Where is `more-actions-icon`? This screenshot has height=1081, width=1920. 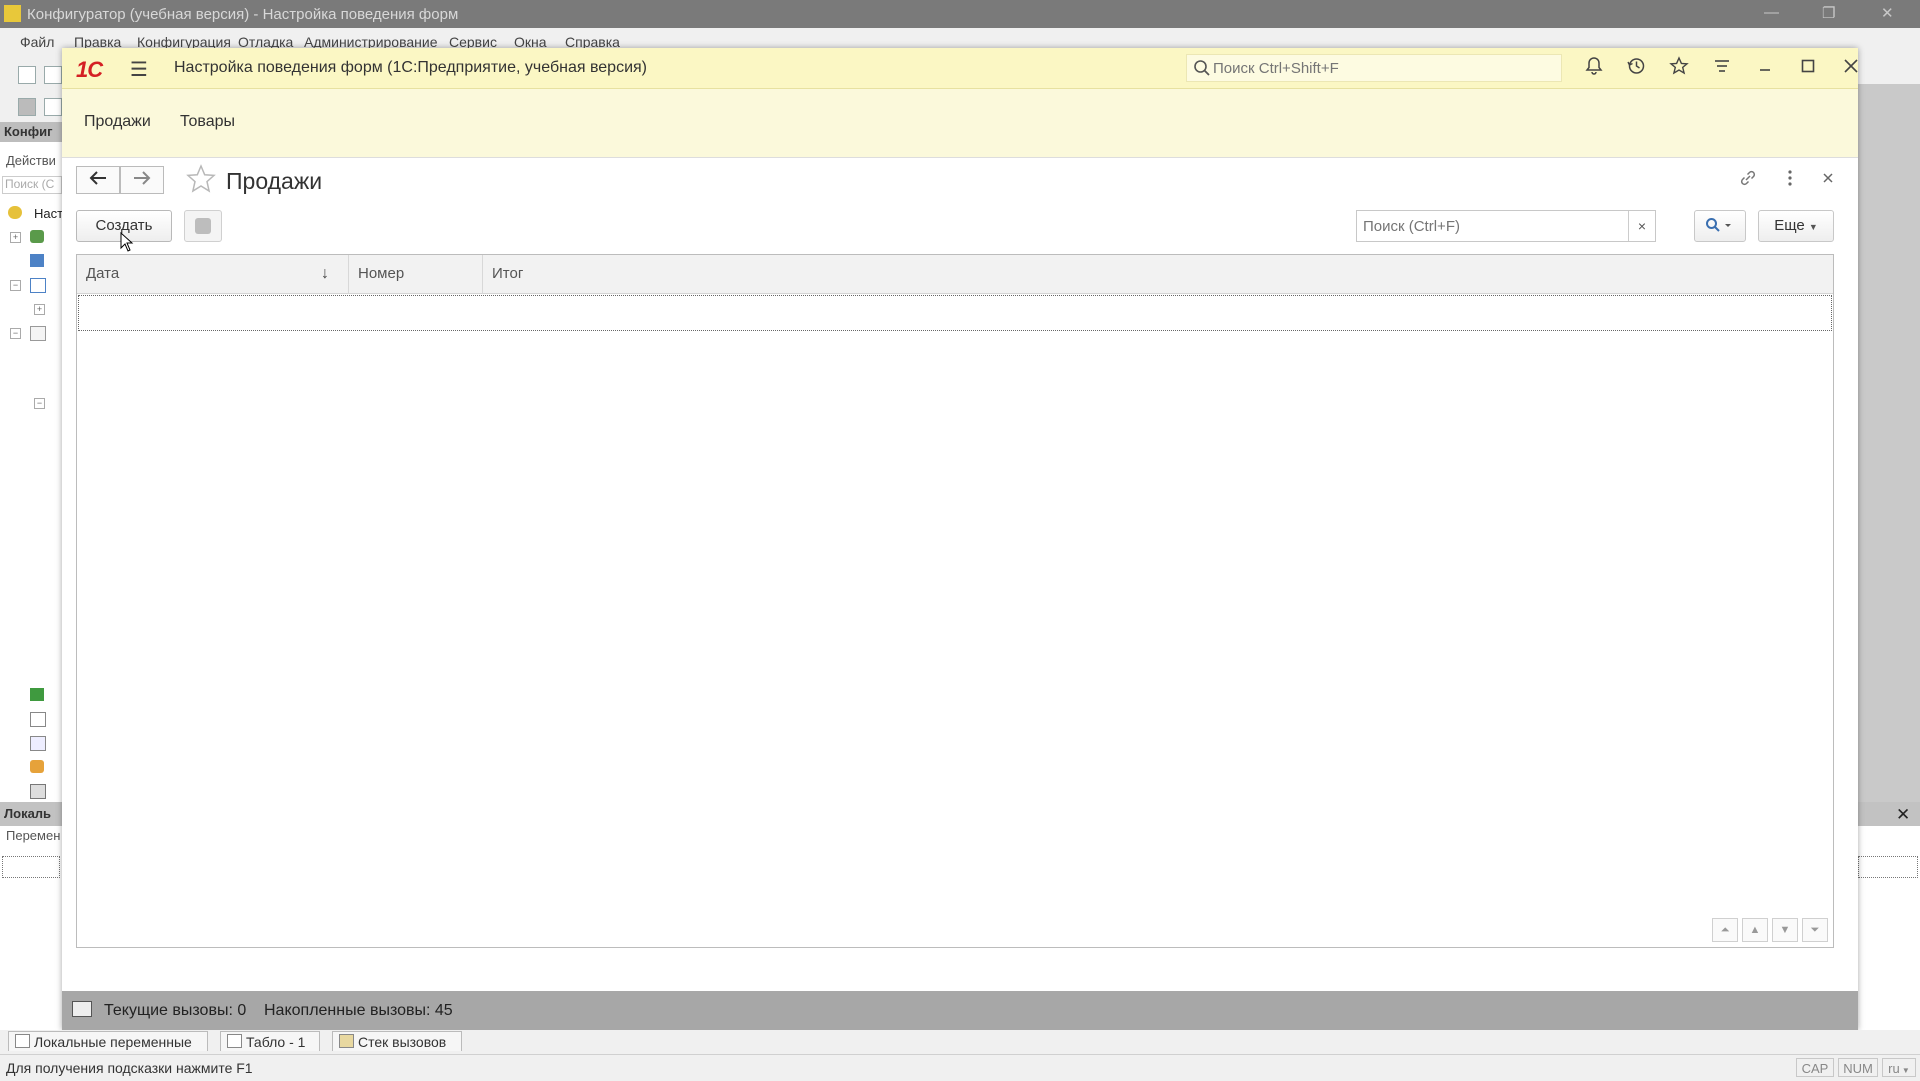
more-actions-icon is located at coordinates (1790, 180).